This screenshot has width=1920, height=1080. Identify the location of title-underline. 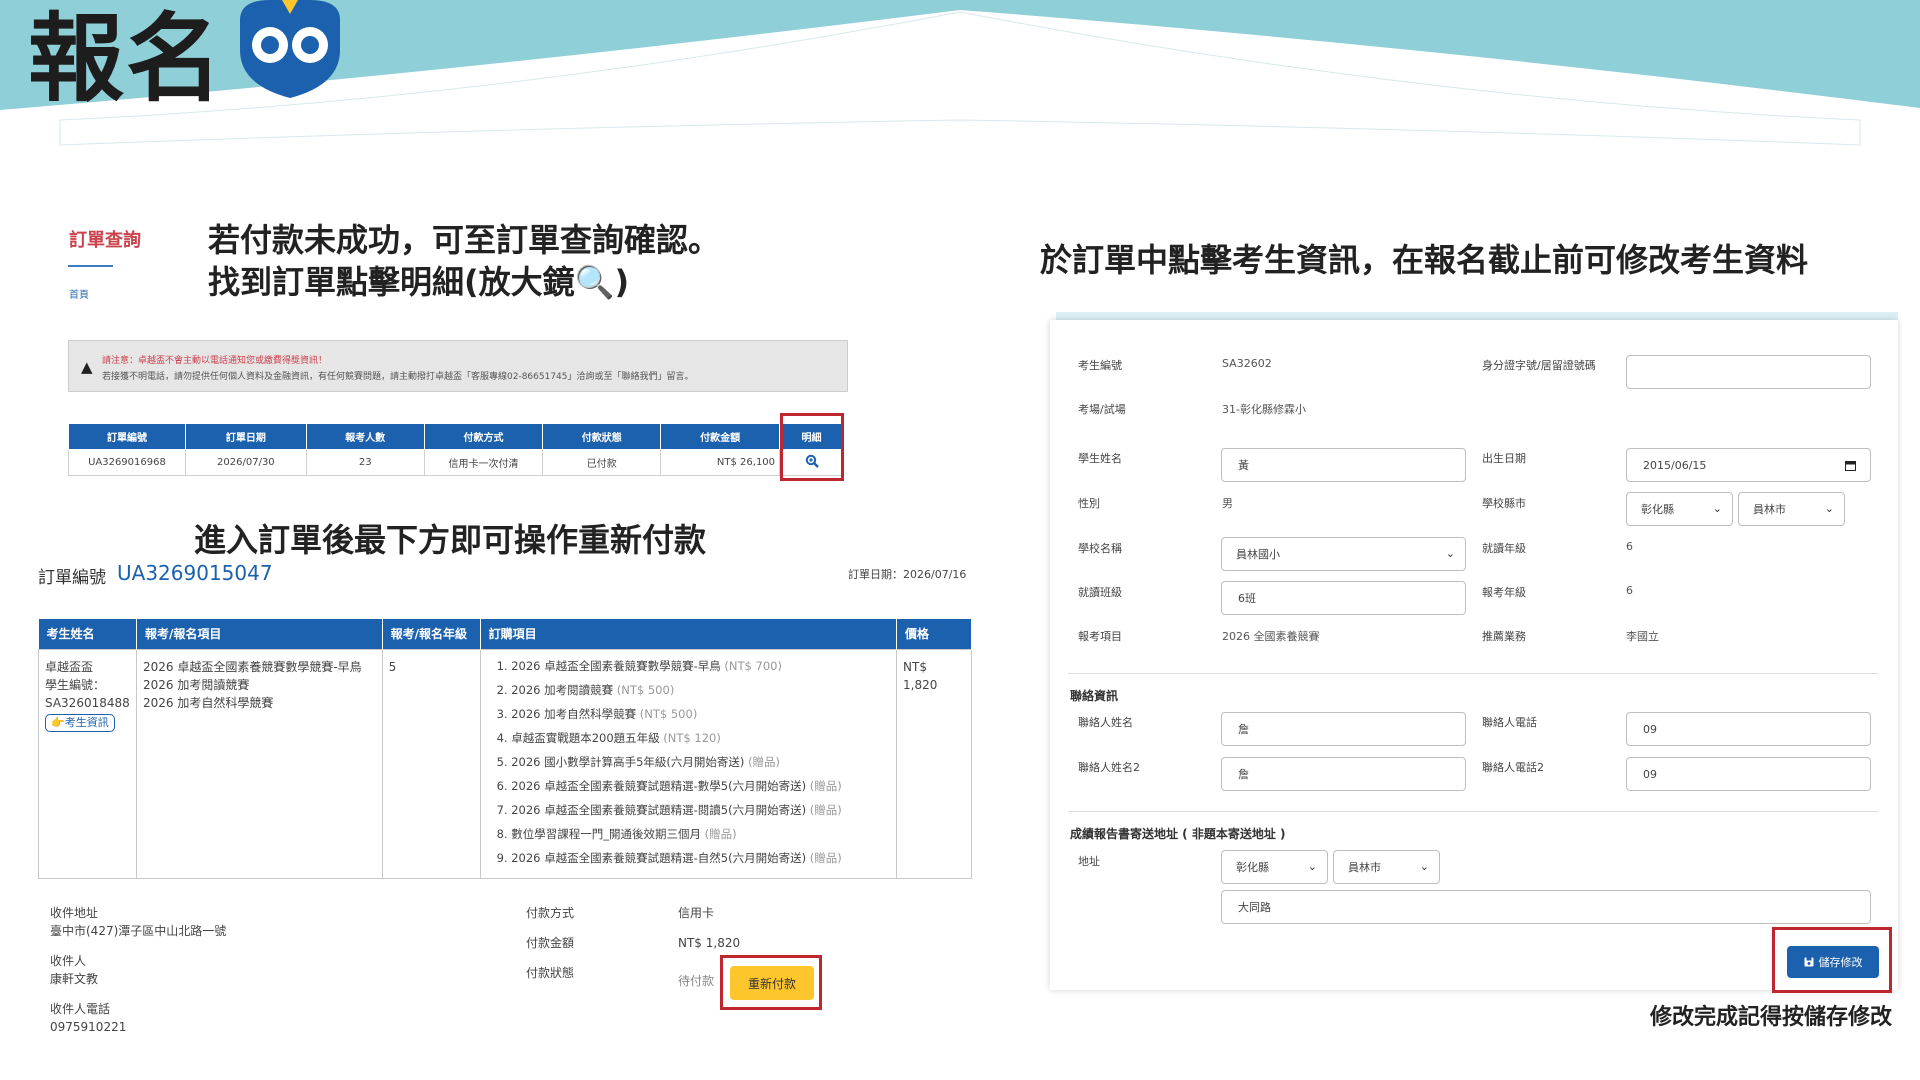
(90, 266).